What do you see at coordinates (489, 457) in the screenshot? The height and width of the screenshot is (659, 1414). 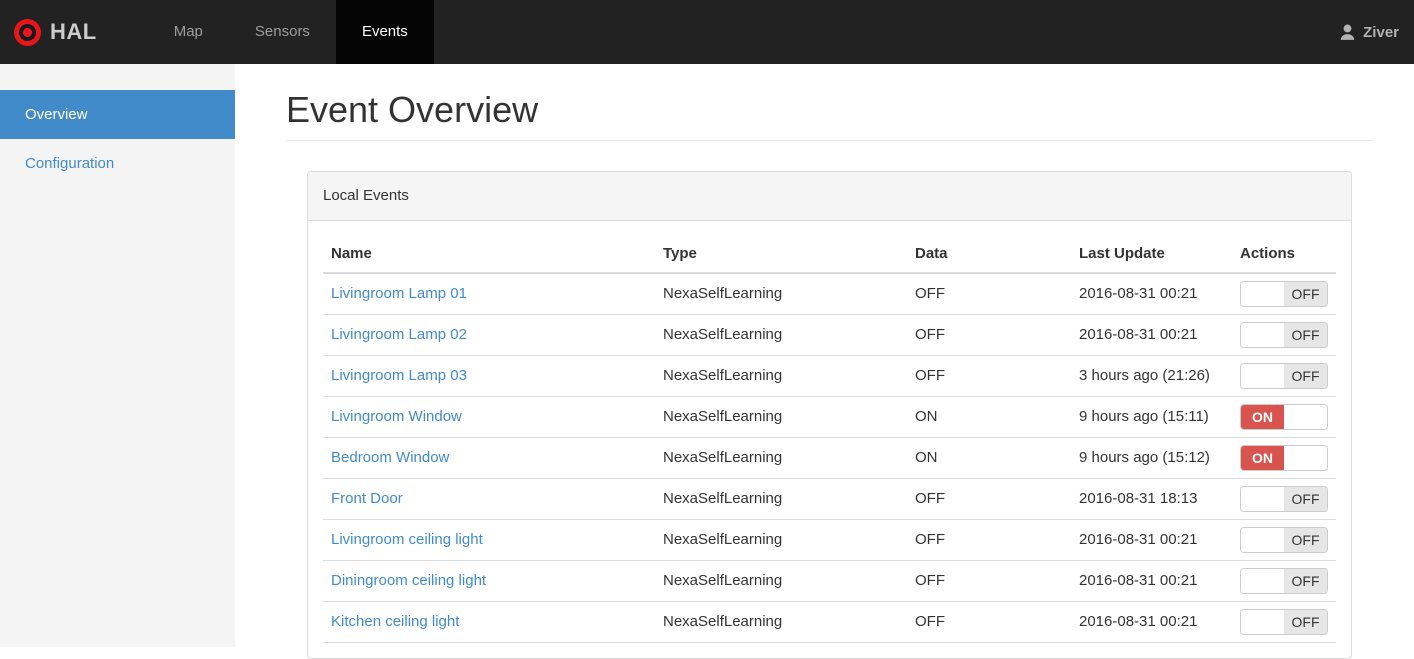 I see `cell-name: Bedroom Window` at bounding box center [489, 457].